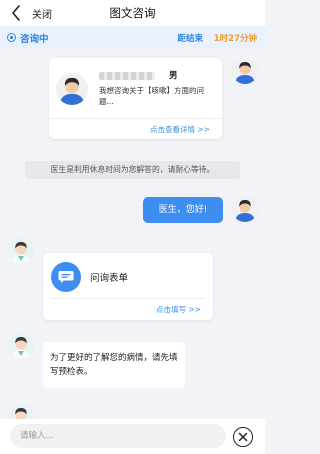 The width and height of the screenshot is (320, 454). What do you see at coordinates (173, 76) in the screenshot?
I see `patient-gender: 男` at bounding box center [173, 76].